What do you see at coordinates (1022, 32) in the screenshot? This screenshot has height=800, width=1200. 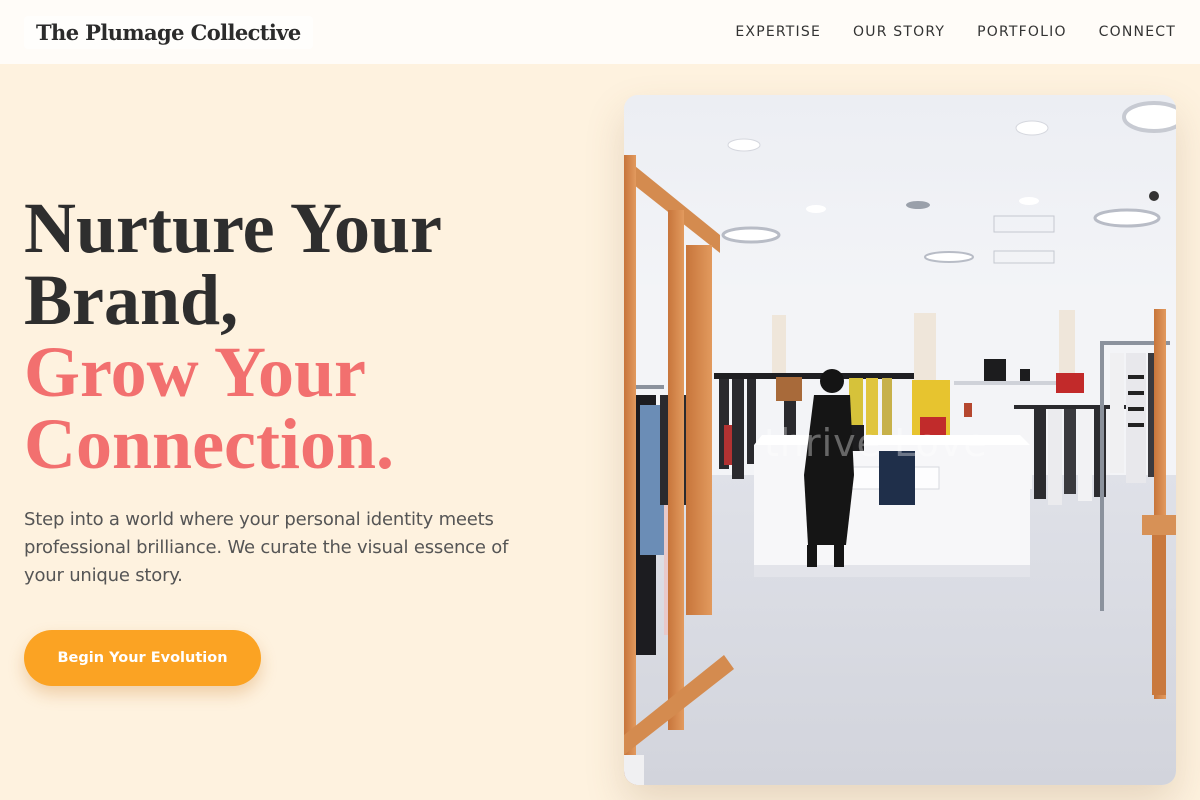 I see `nav-item-portfolio: PORTFOLIO` at bounding box center [1022, 32].